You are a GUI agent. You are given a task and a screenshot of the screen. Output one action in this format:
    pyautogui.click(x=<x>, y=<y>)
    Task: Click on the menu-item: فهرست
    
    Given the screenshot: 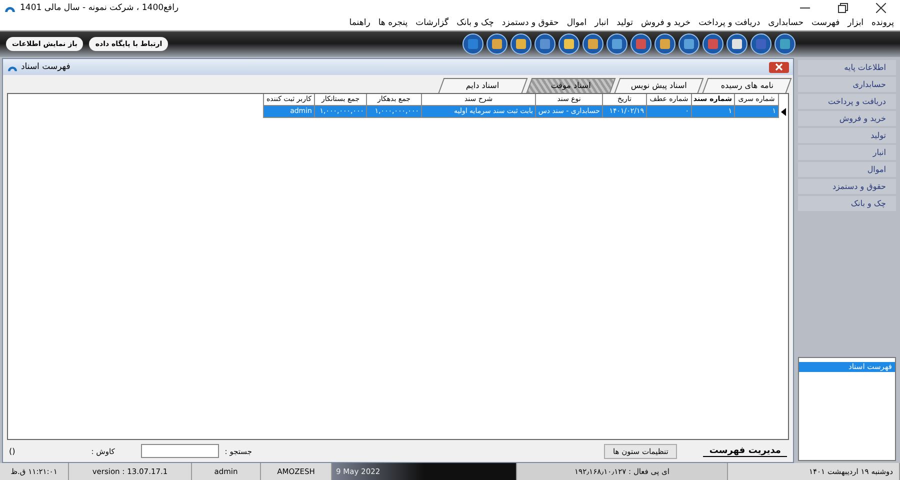 What is the action you would take?
    pyautogui.click(x=826, y=23)
    